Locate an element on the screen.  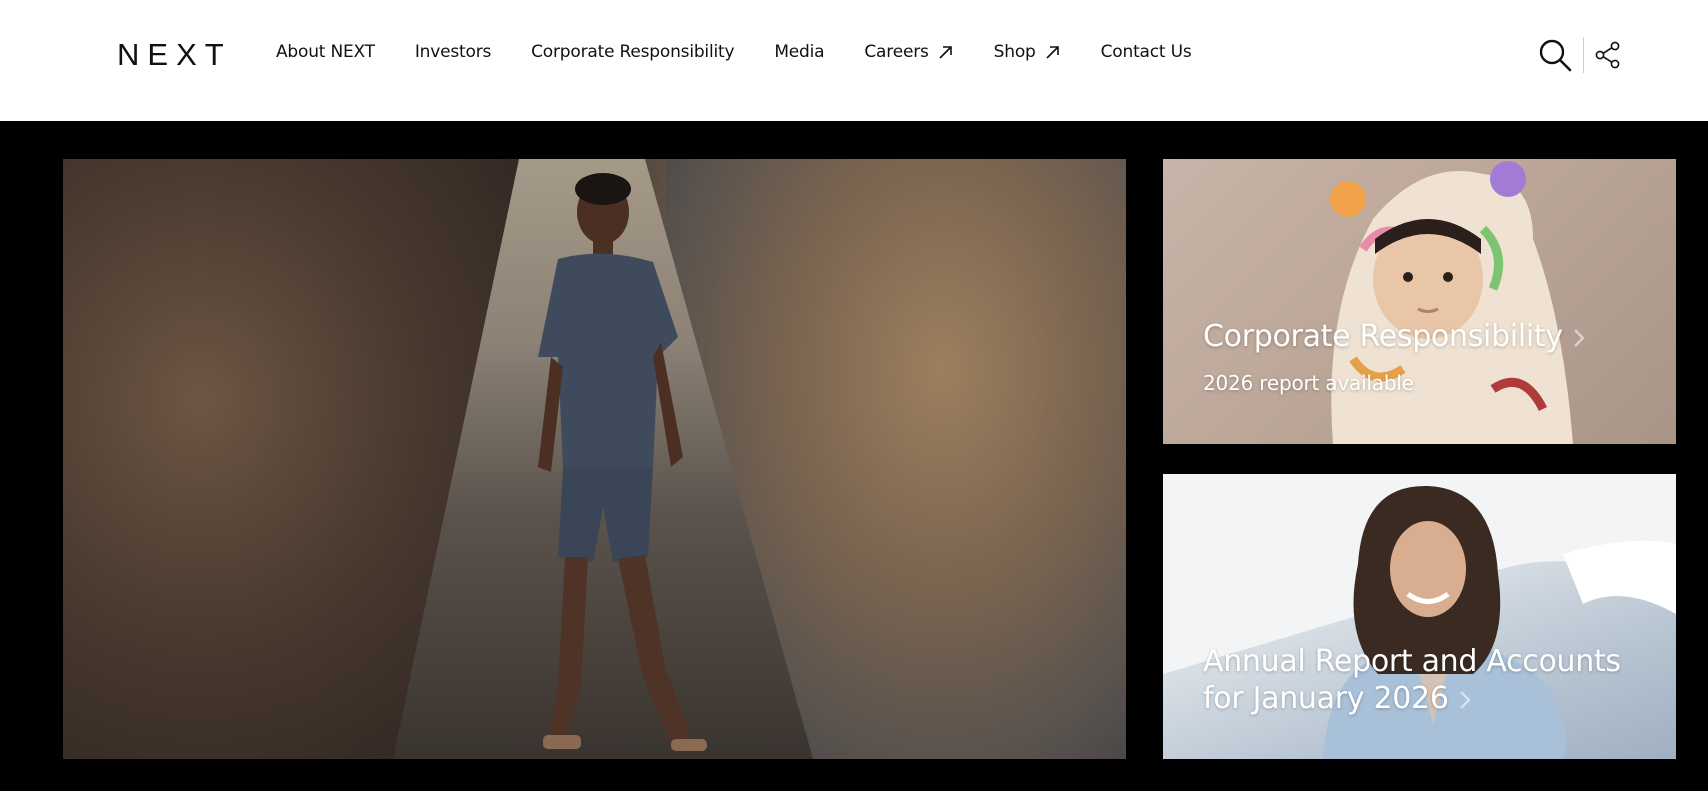
nav-item-about: About NEXT is located at coordinates (325, 52).